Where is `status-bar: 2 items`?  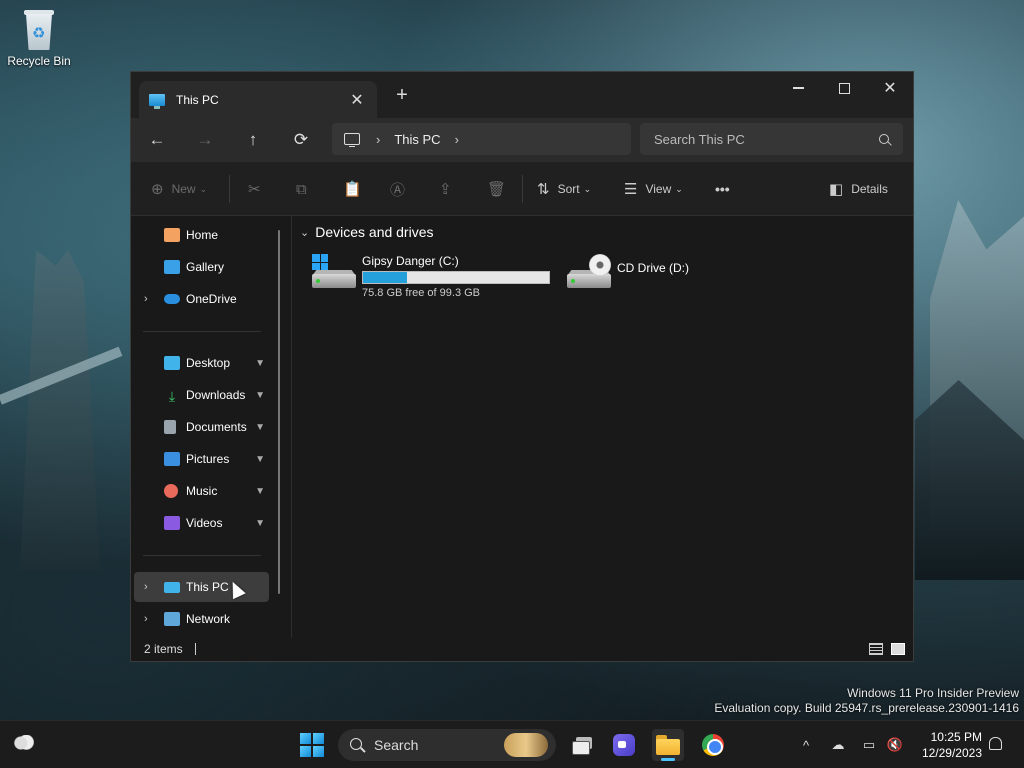 status-bar: 2 items is located at coordinates (522, 649).